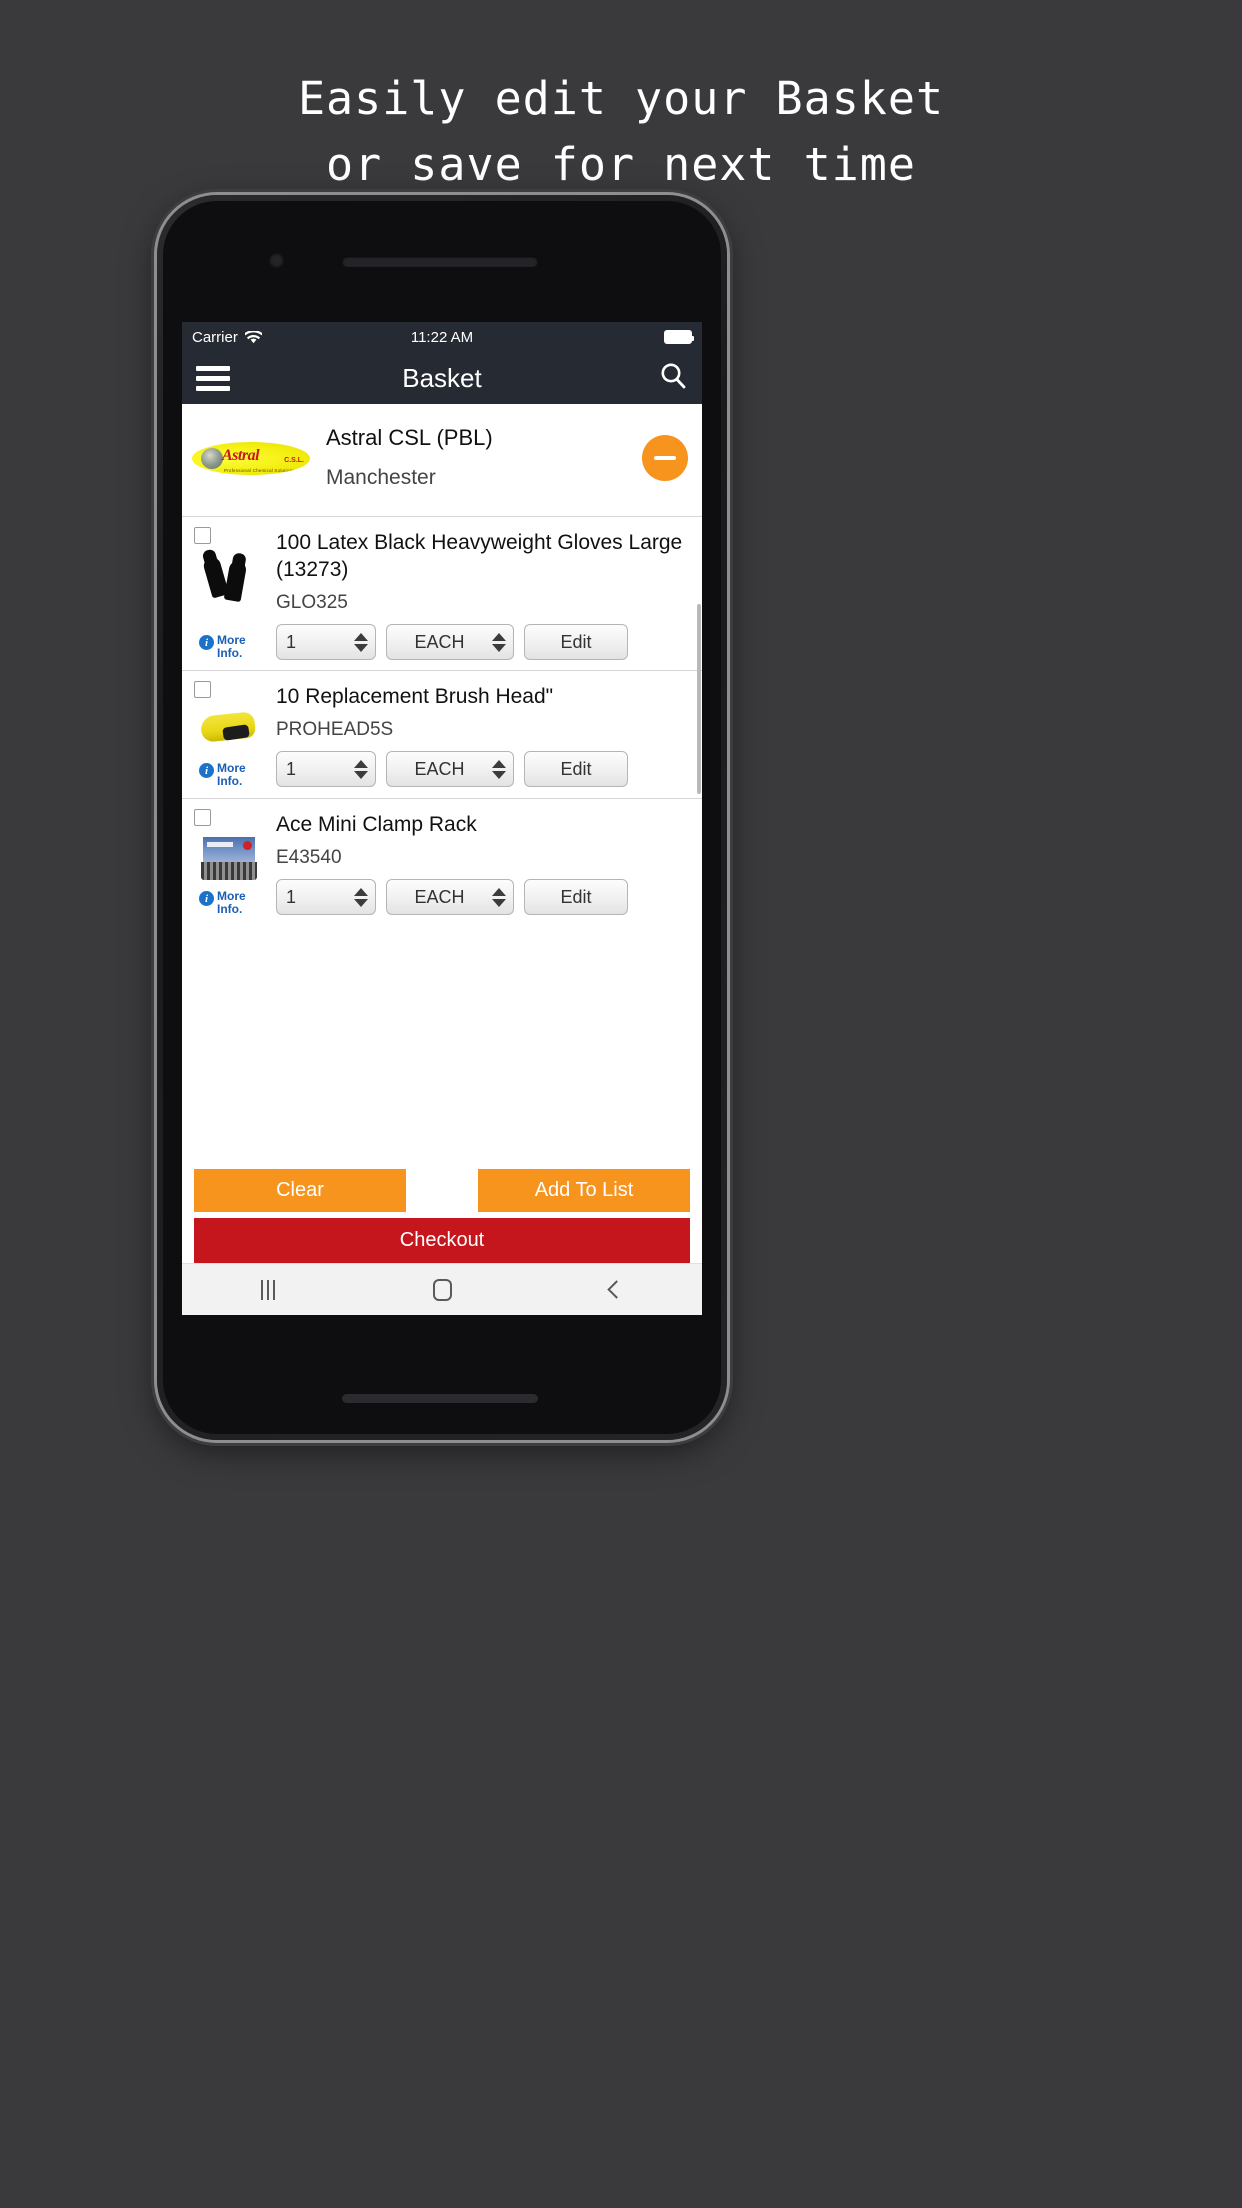  Describe the element at coordinates (699, 699) in the screenshot. I see `scrollbar` at that location.